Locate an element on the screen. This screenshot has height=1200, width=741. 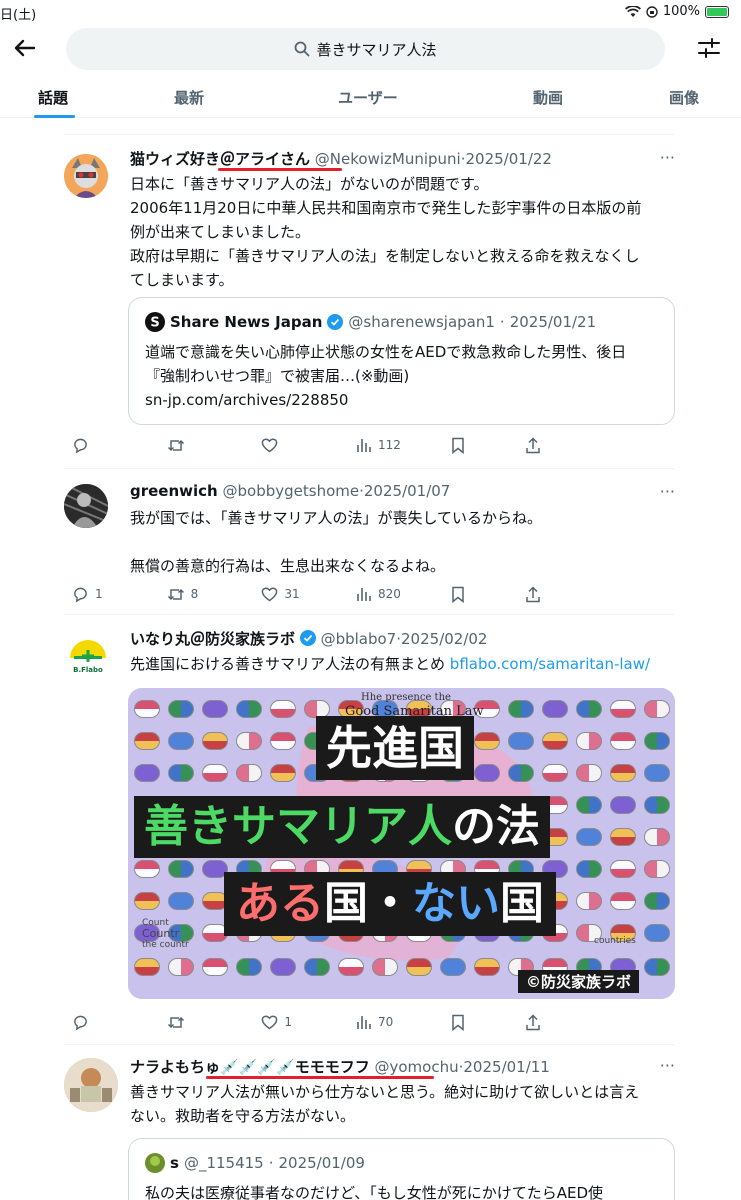
display-name: 猫ウィズ好き＠アライさん is located at coordinates (220, 159).